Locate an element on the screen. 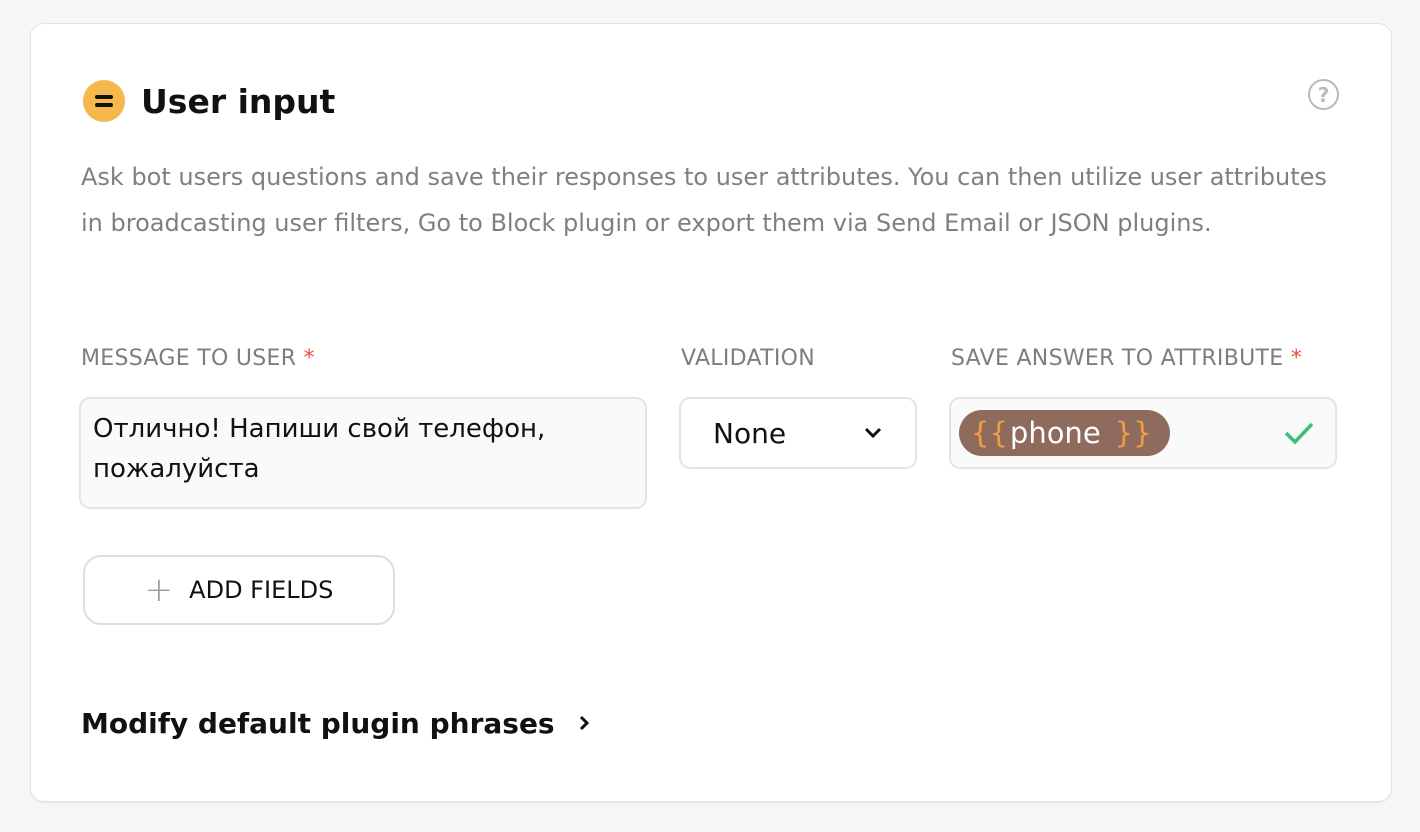 The image size is (1420, 832). validation-value: None is located at coordinates (750, 433).